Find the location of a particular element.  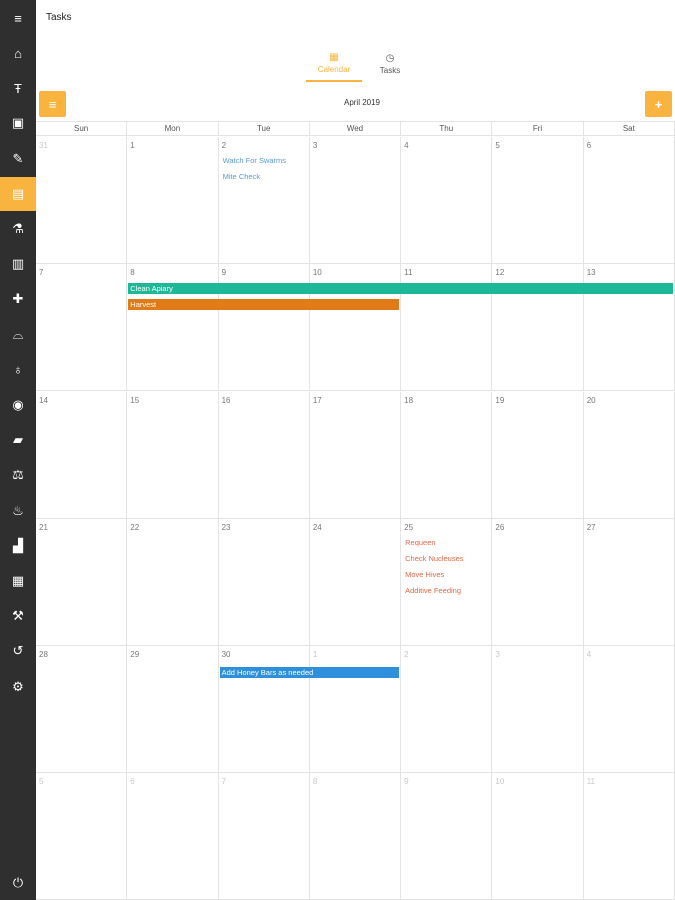

basket-icon: ♨ is located at coordinates (18, 510).